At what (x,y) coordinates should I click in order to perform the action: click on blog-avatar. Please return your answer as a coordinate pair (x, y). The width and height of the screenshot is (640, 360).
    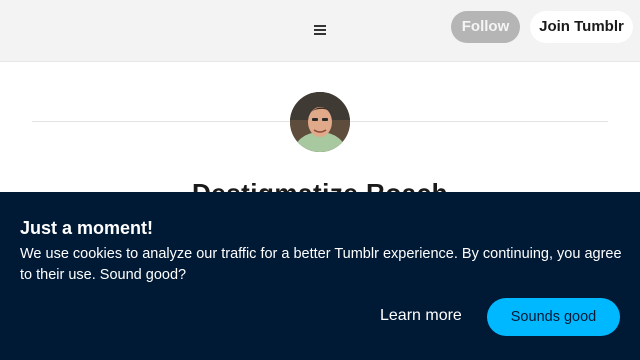
    Looking at the image, I should click on (320, 122).